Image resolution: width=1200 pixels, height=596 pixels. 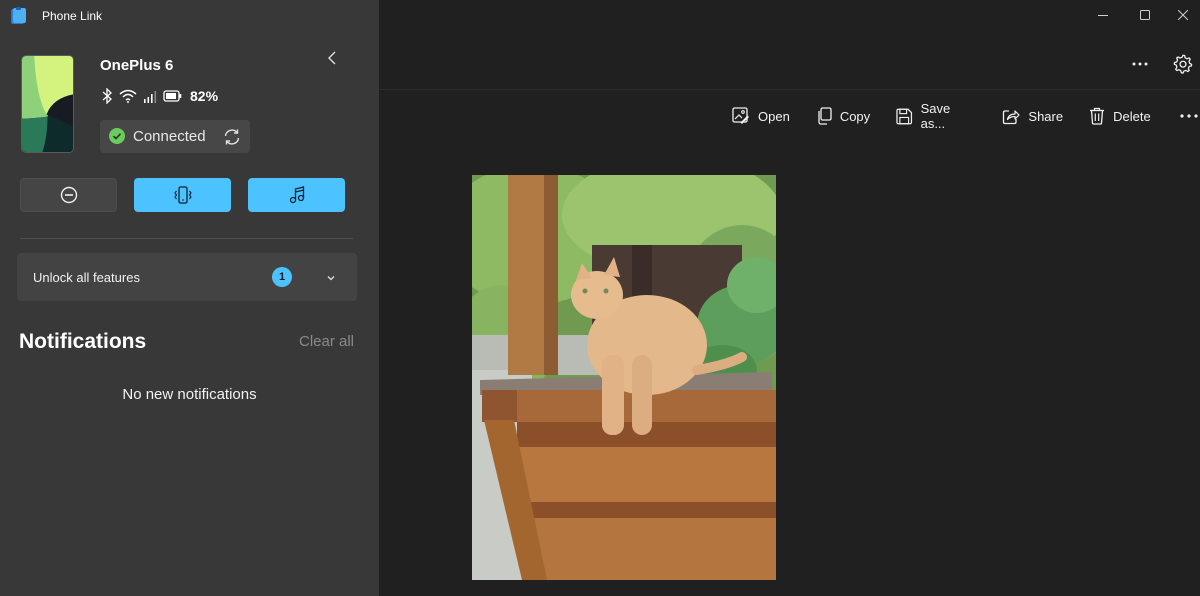 What do you see at coordinates (159, 96) in the screenshot?
I see `device-status-row: 82%` at bounding box center [159, 96].